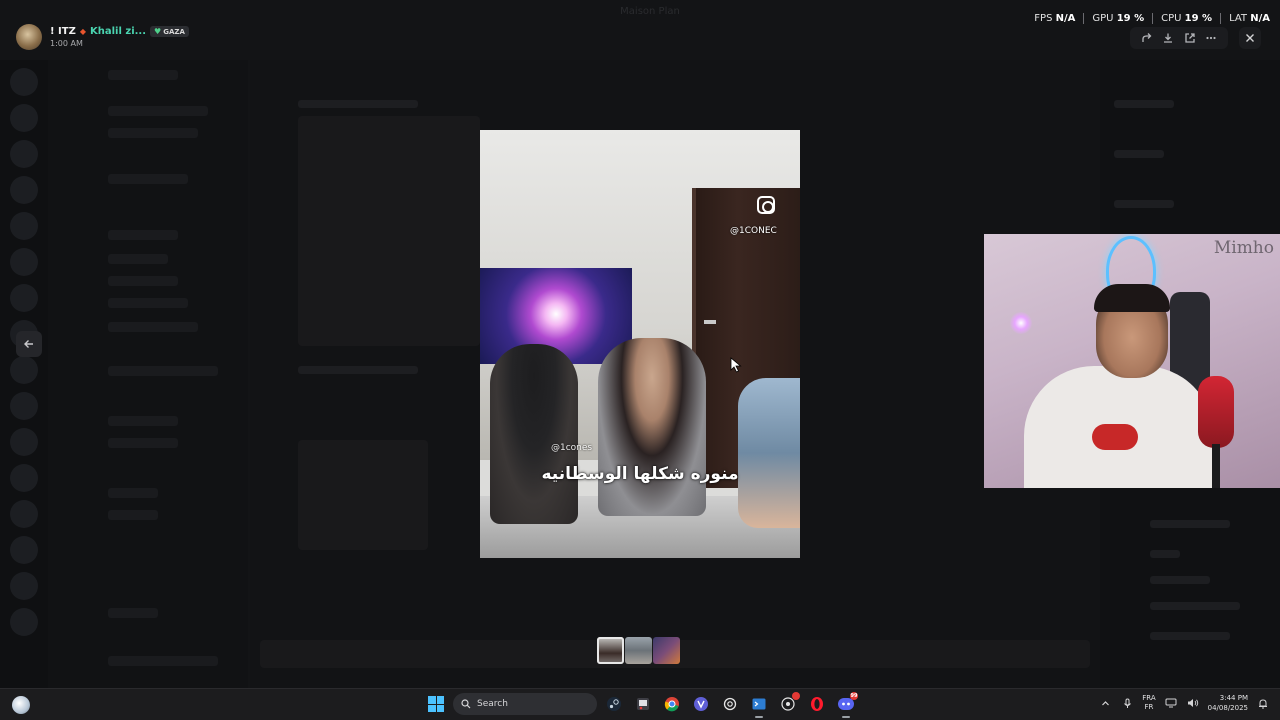 The width and height of the screenshot is (1280, 720). What do you see at coordinates (21, 705) in the screenshot?
I see `widgets-icon` at bounding box center [21, 705].